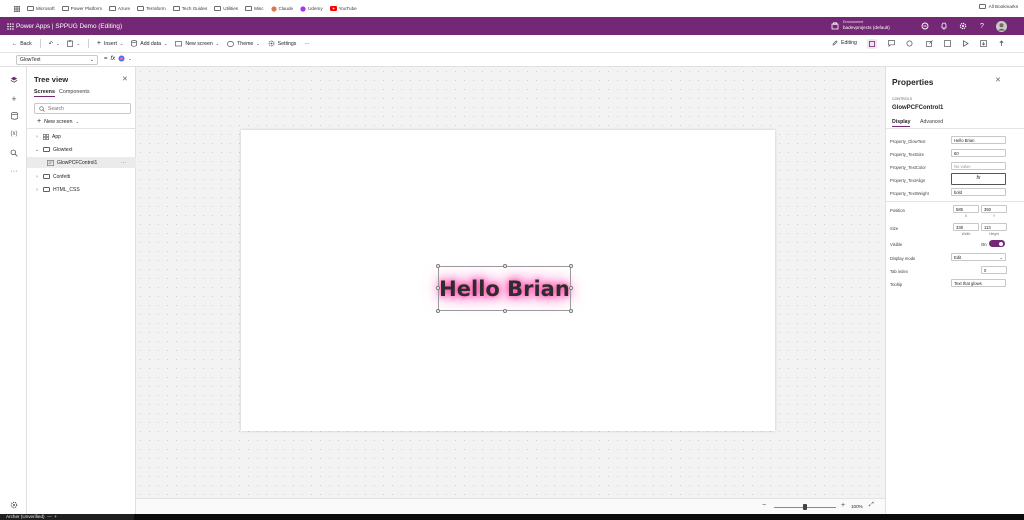  I want to click on textalign-formula-button: fx, so click(978, 179).